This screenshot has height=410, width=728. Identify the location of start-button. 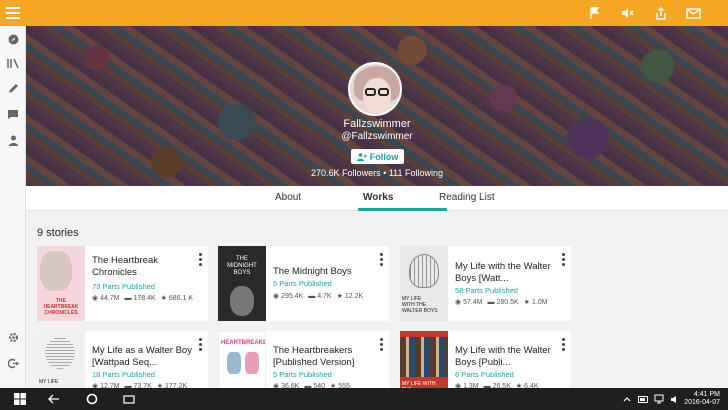
(20, 399).